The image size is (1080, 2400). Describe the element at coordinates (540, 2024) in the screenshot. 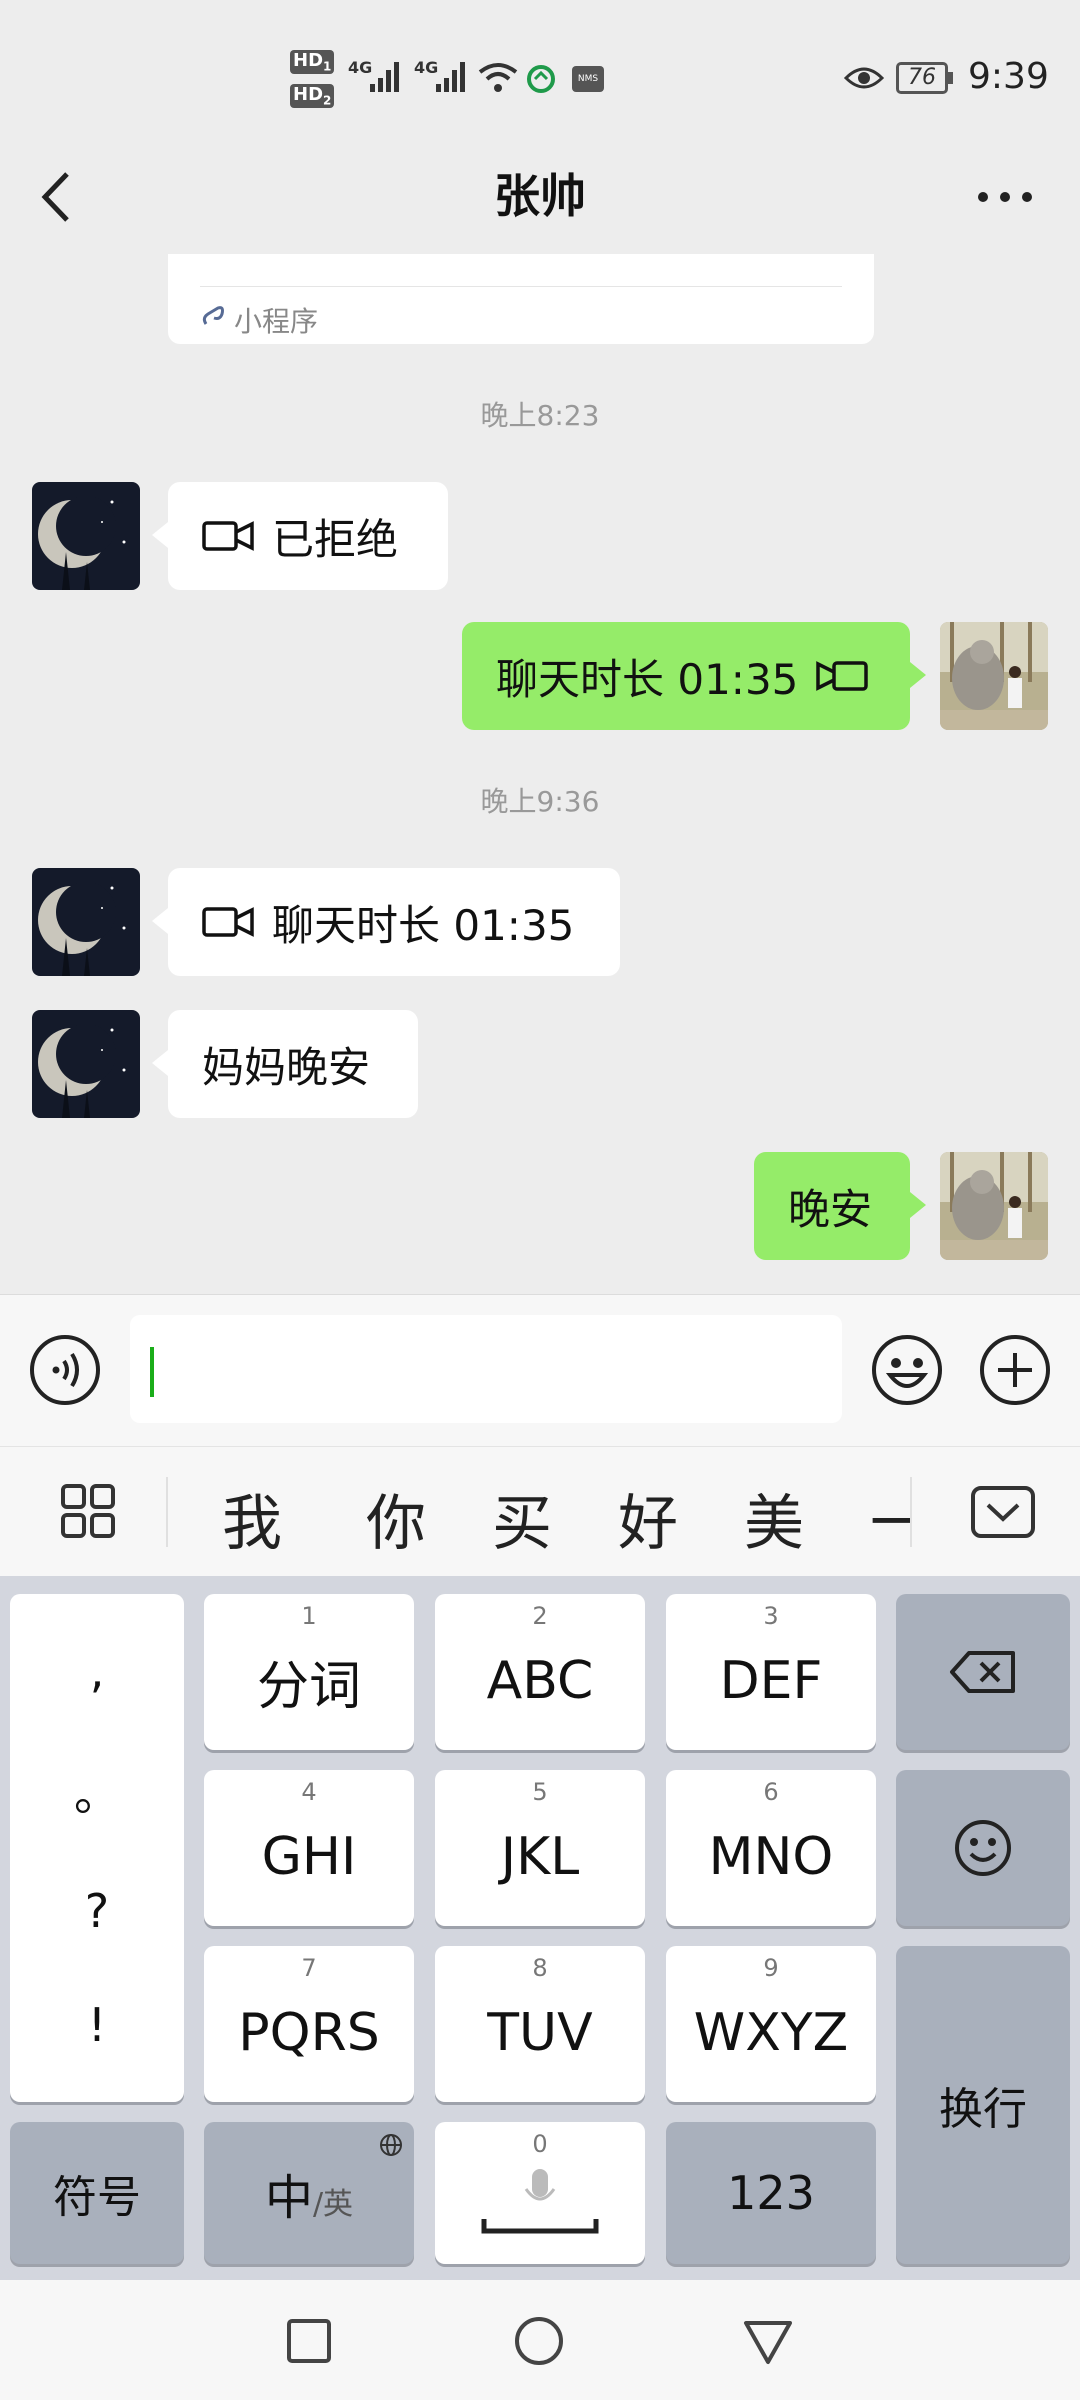

I see `key-8: 8 TUV` at that location.